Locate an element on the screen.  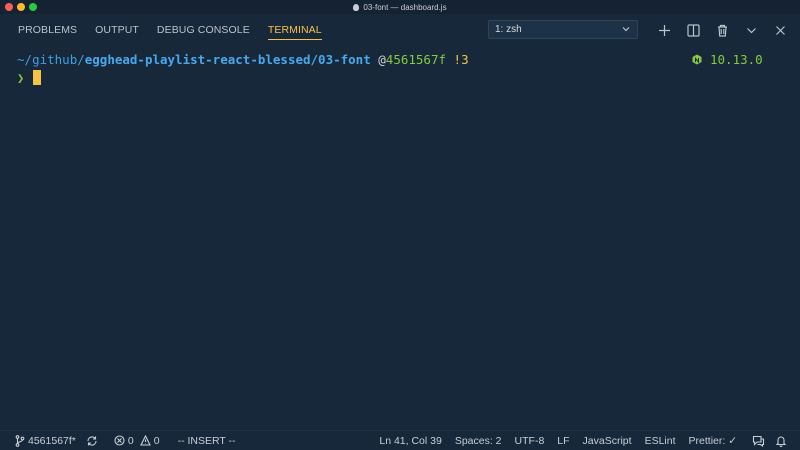
prompt-commit: 4561567f is located at coordinates (416, 59).